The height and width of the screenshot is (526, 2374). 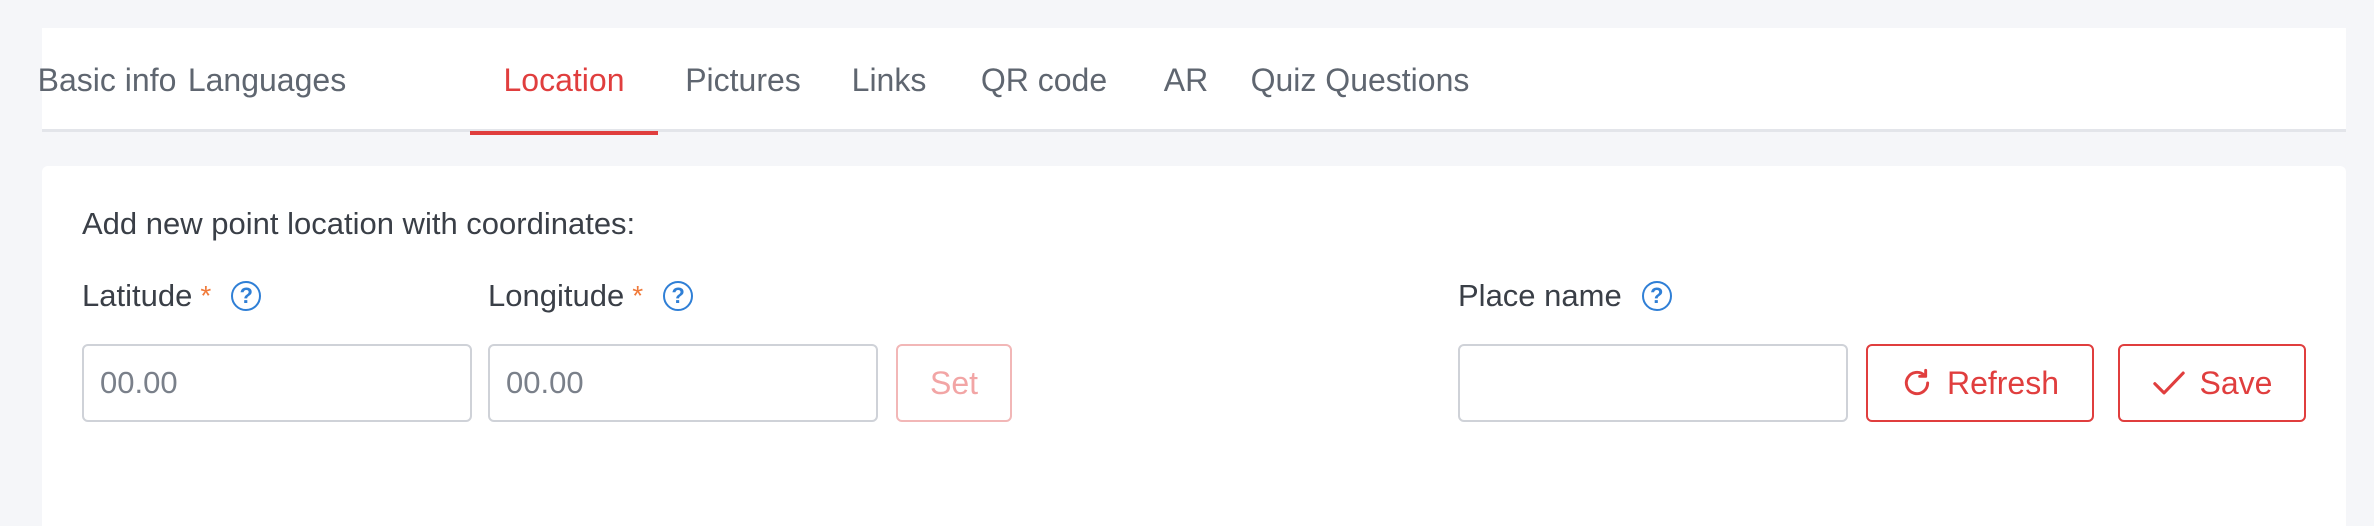 What do you see at coordinates (1360, 80) in the screenshot?
I see `tab-quiz-questions: Quiz Questions` at bounding box center [1360, 80].